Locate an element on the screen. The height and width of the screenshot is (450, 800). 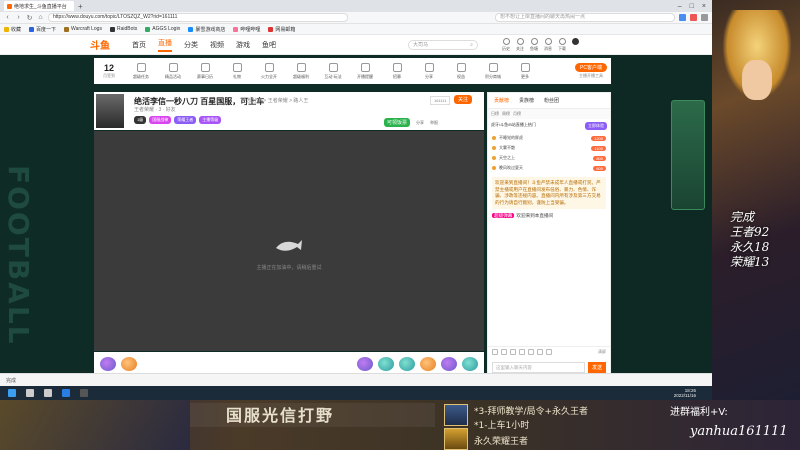
sign-in-date: 12 月签到 is located at coordinates (109, 71).